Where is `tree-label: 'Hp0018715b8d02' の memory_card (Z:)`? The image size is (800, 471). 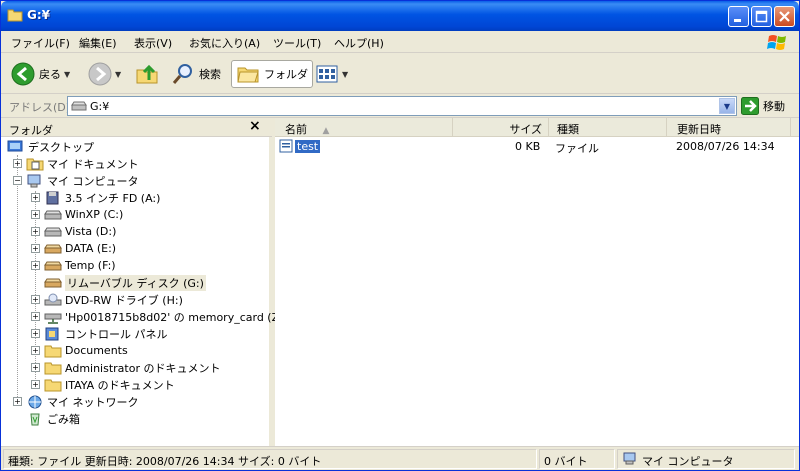 tree-label: 'Hp0018715b8d02' の memory_card (Z:) is located at coordinates (176, 317).